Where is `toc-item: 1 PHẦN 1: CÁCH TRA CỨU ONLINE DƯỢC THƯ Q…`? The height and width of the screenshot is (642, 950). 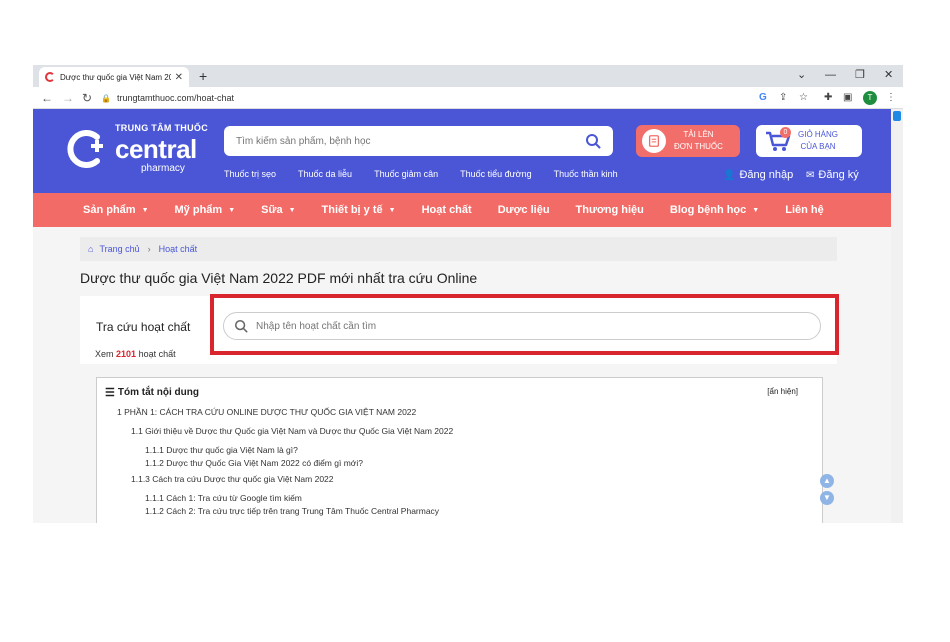 toc-item: 1 PHẦN 1: CÁCH TRA CỨU ONLINE DƯỢC THƯ Q… is located at coordinates (266, 412).